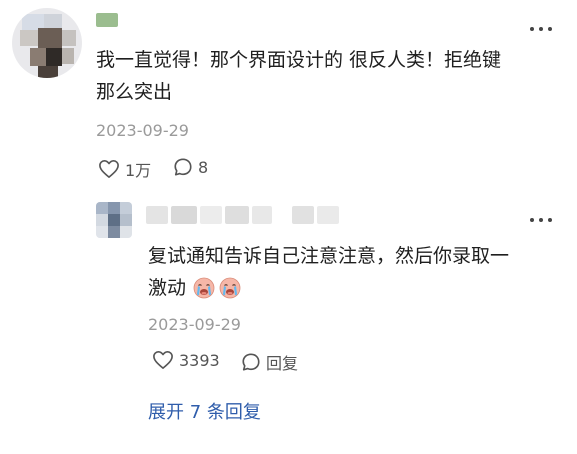 This screenshot has width=577, height=454. What do you see at coordinates (134, 92) in the screenshot?
I see `comment-text-line-2: 那么突出` at bounding box center [134, 92].